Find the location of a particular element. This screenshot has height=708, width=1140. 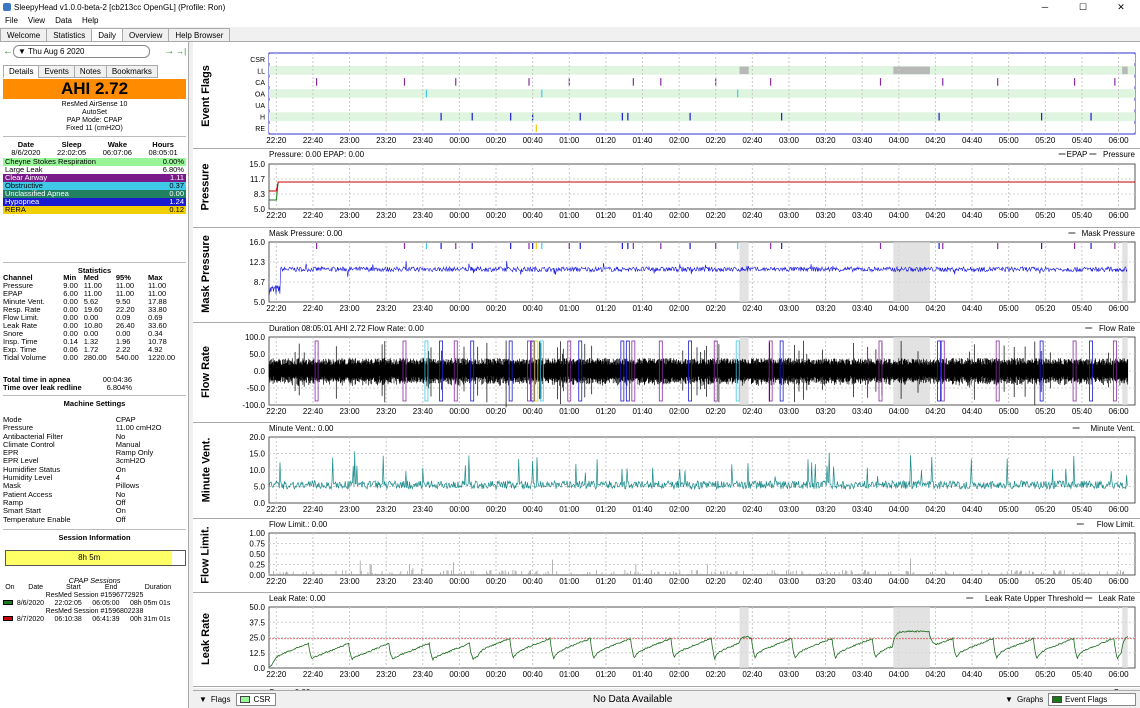

session-info-title: Session Information is located at coordinates (94, 537).